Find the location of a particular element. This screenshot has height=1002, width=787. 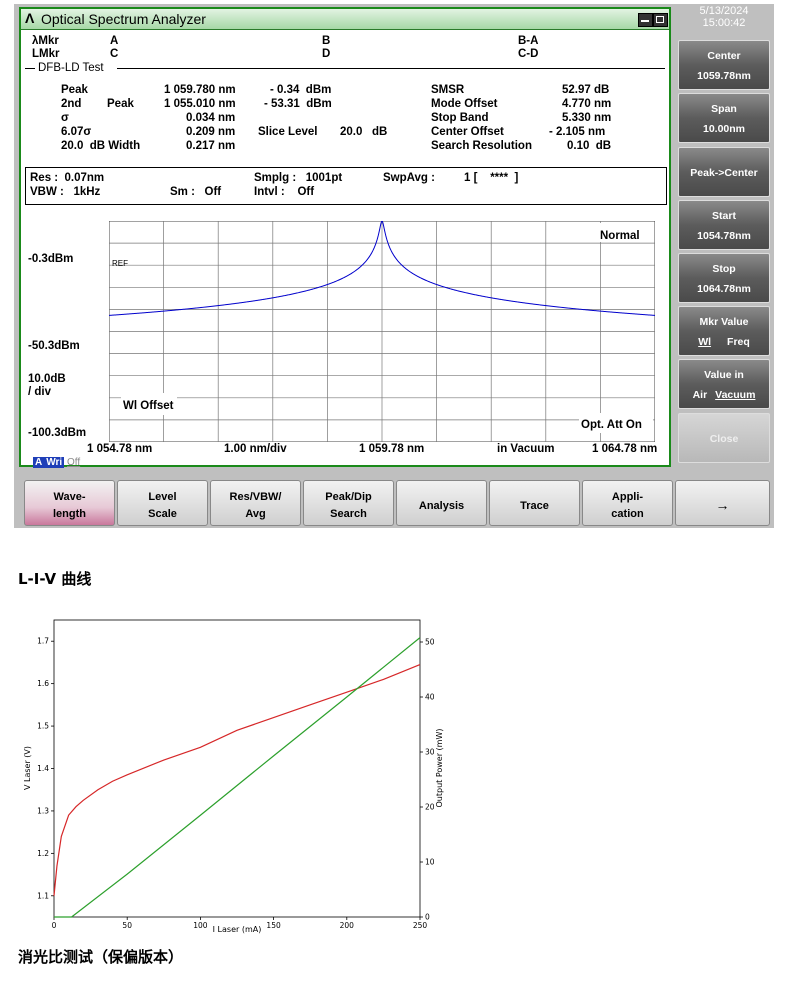

softkey-close: Close is located at coordinates (724, 438).